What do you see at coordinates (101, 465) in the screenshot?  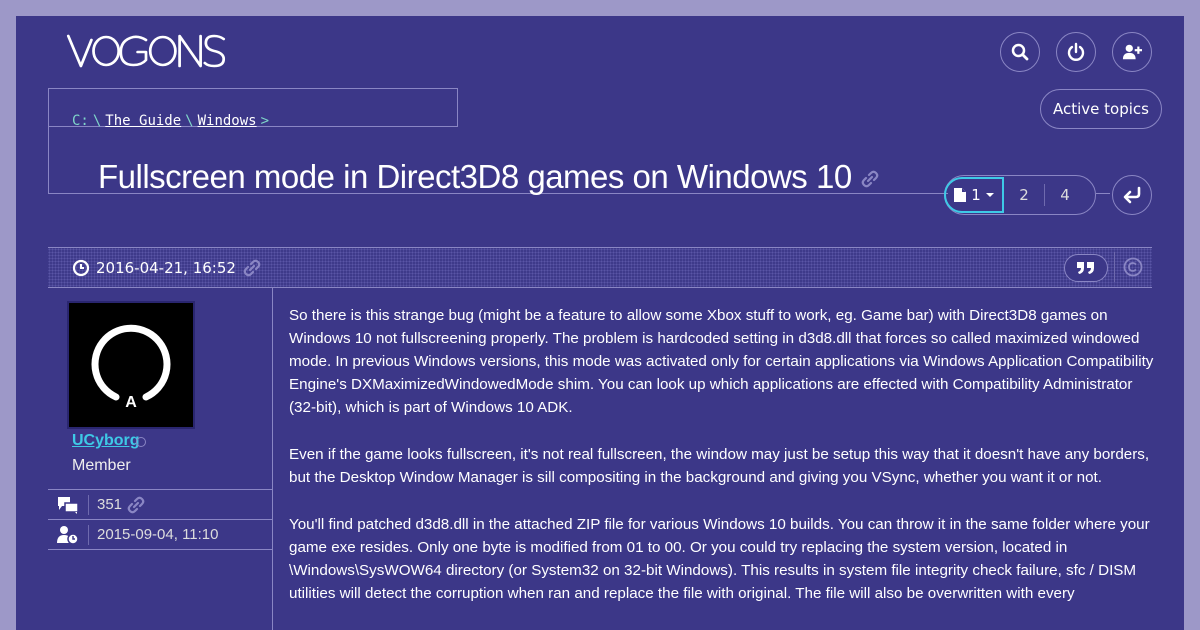 I see `author-role: Member` at bounding box center [101, 465].